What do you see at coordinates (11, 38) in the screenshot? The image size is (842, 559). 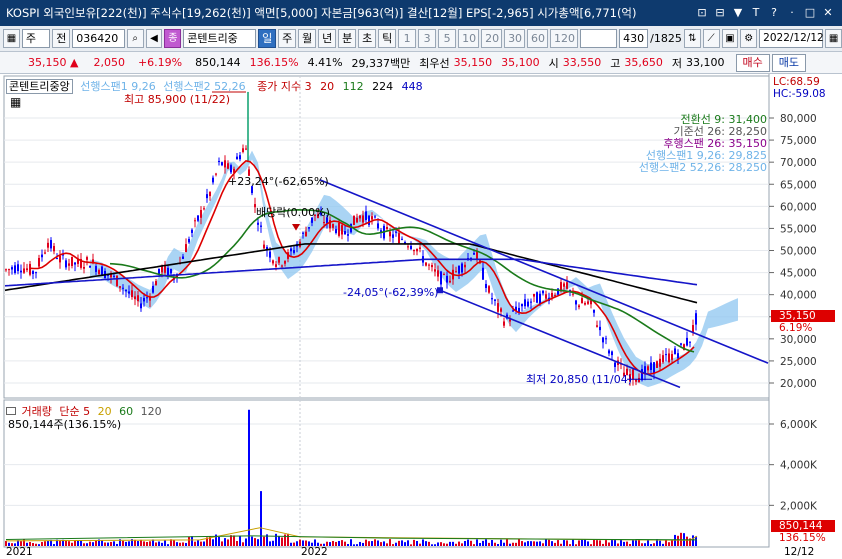 I see `grid-menu-icon: ▦` at bounding box center [11, 38].